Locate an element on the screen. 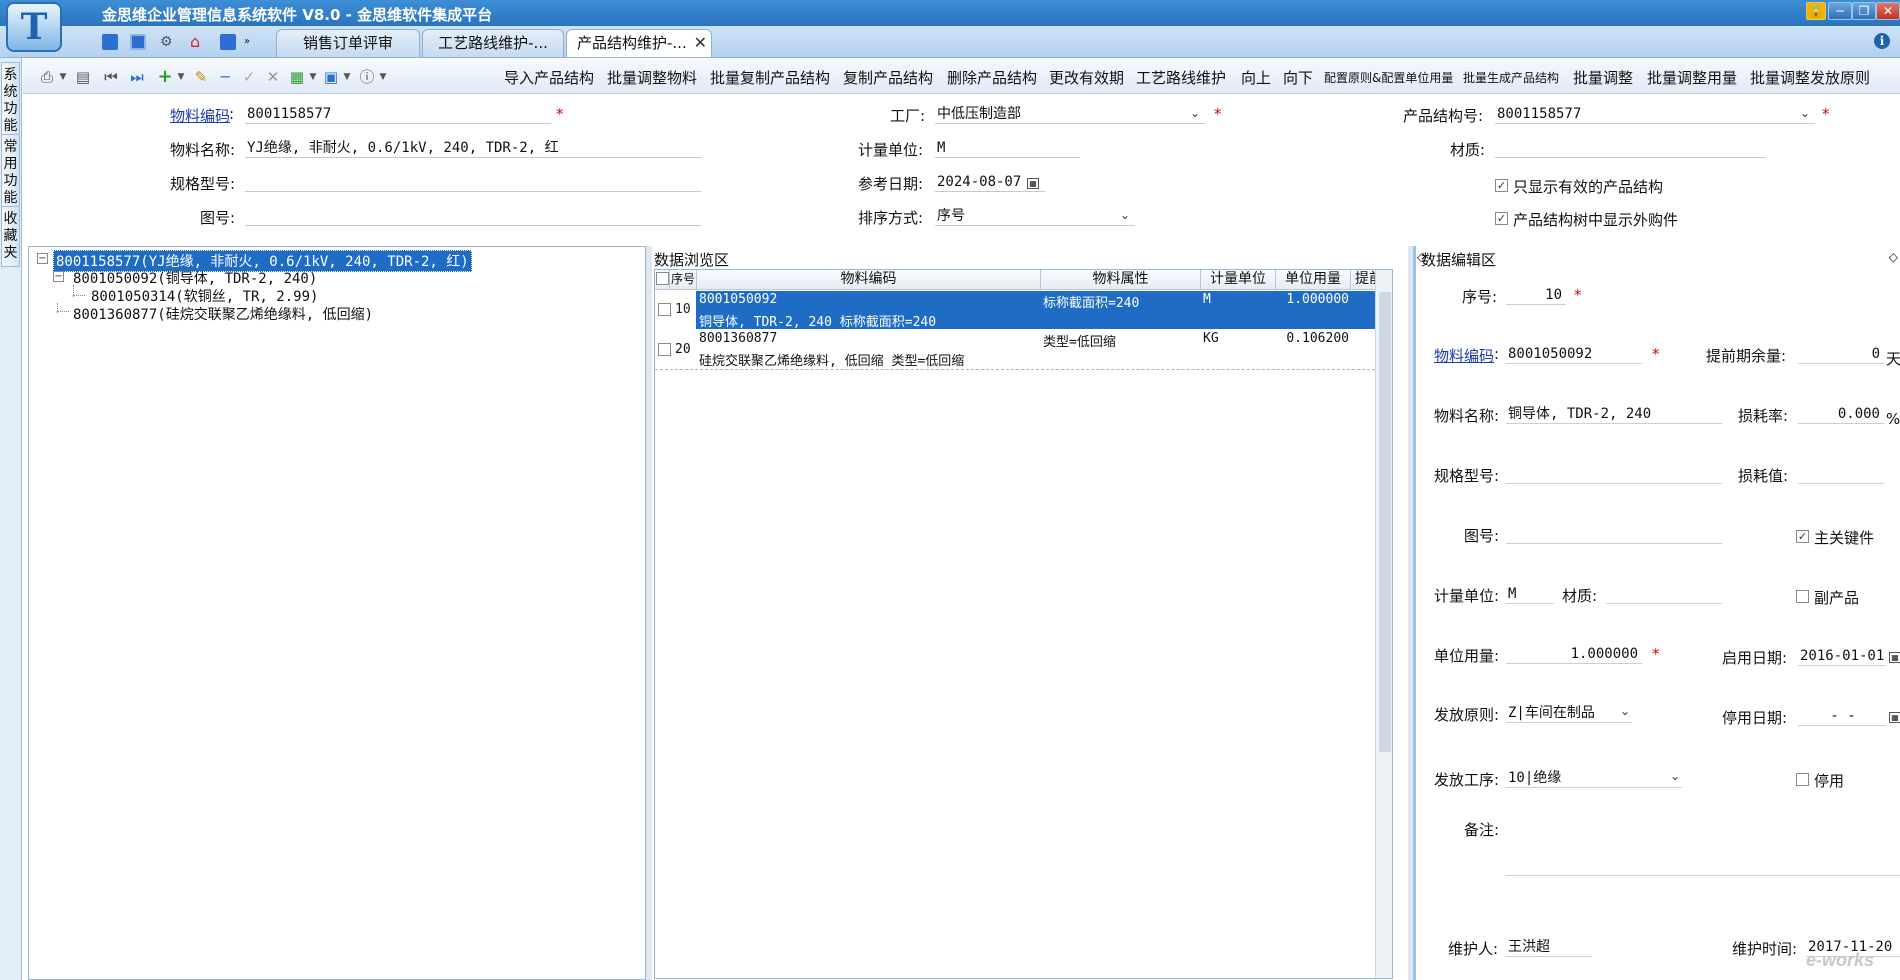 The image size is (1900, 980). select-all-header is located at coordinates (662, 280).